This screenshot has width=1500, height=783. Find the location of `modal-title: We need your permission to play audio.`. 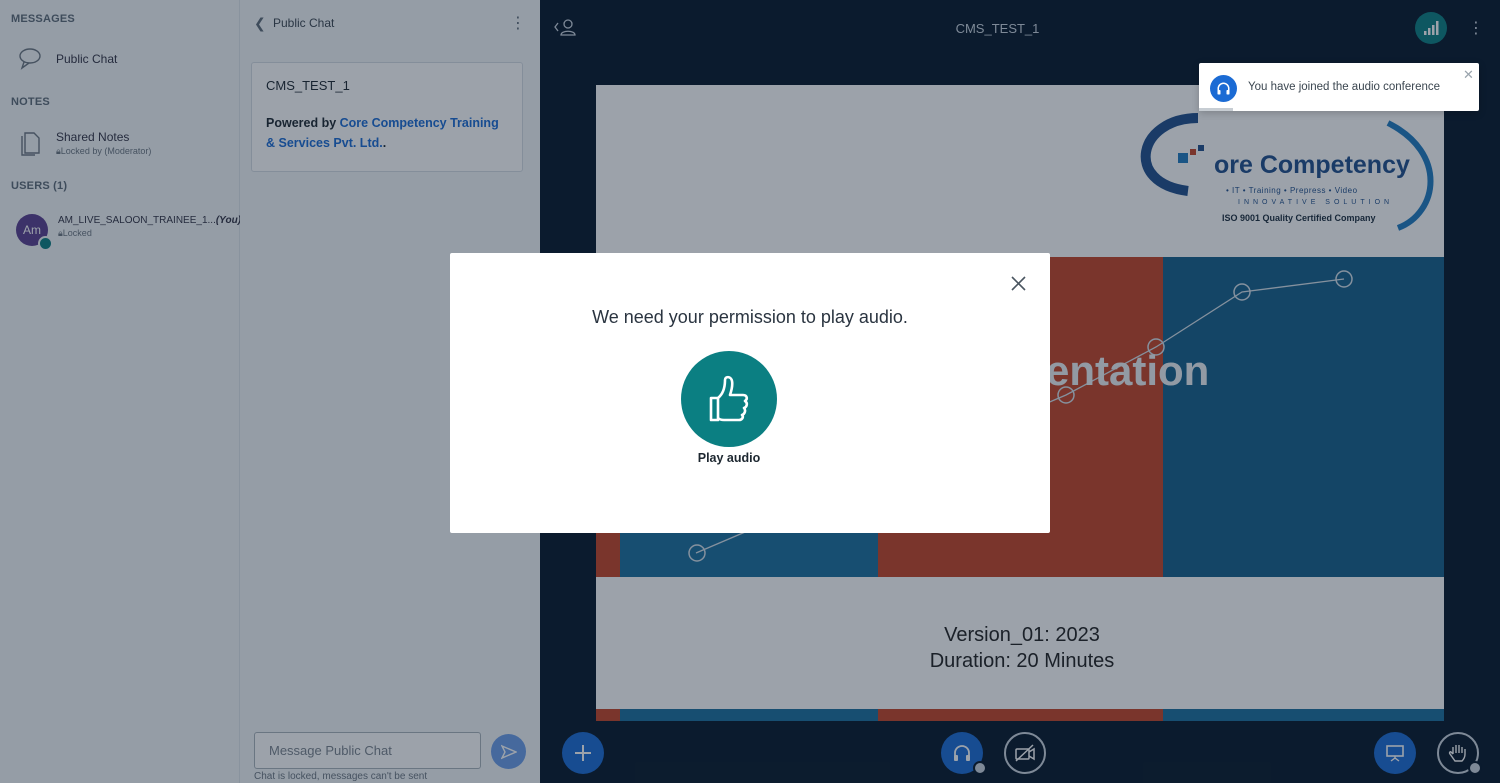

modal-title: We need your permission to play audio. is located at coordinates (750, 317).